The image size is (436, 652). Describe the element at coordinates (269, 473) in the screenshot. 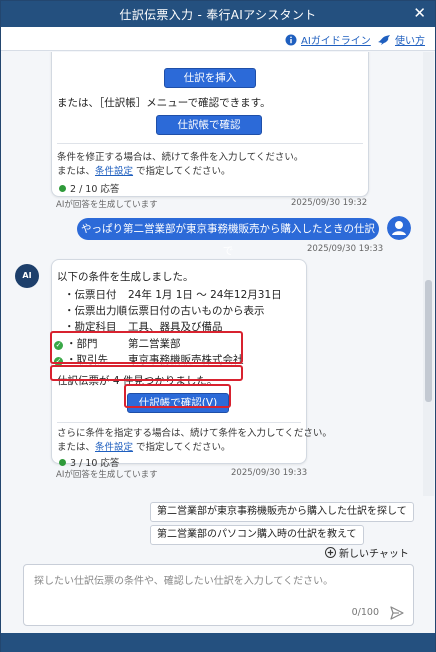

I see `message-timestamp: 2025/09/30 19:33` at that location.